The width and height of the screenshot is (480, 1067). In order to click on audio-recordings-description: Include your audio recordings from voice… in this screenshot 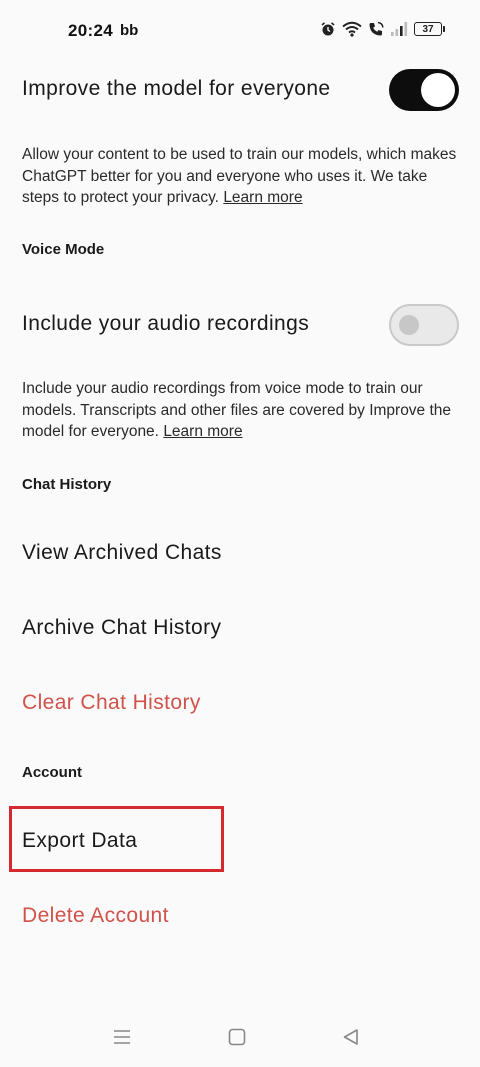, I will do `click(242, 410)`.